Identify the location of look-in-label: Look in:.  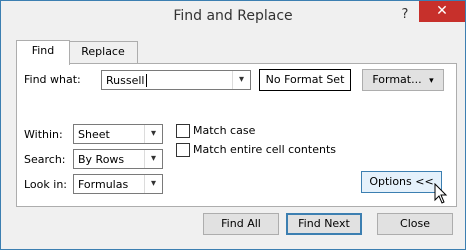
(45, 184).